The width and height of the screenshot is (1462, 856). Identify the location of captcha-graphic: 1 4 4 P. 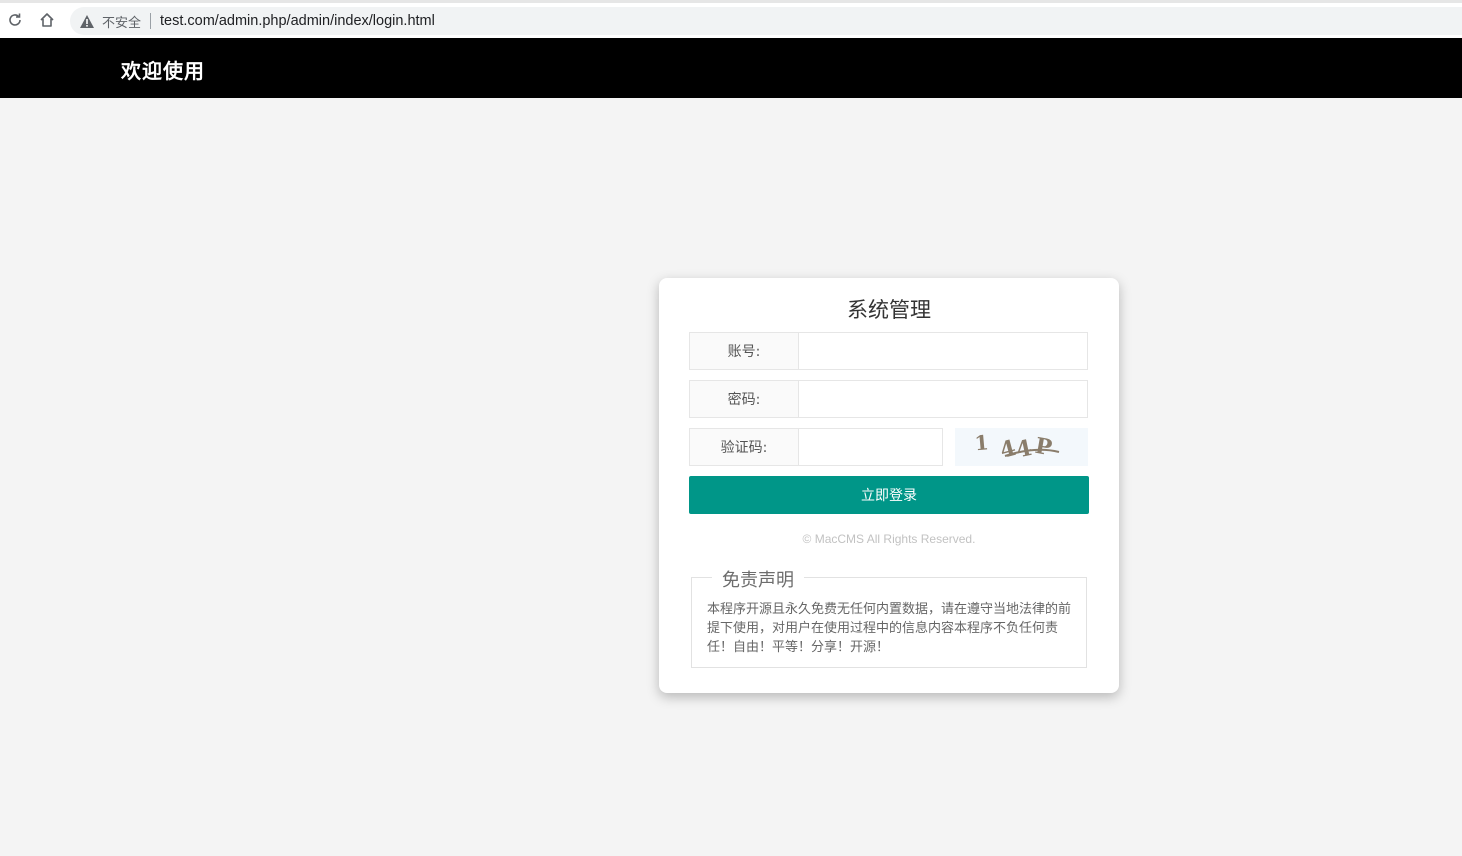
(1017, 447).